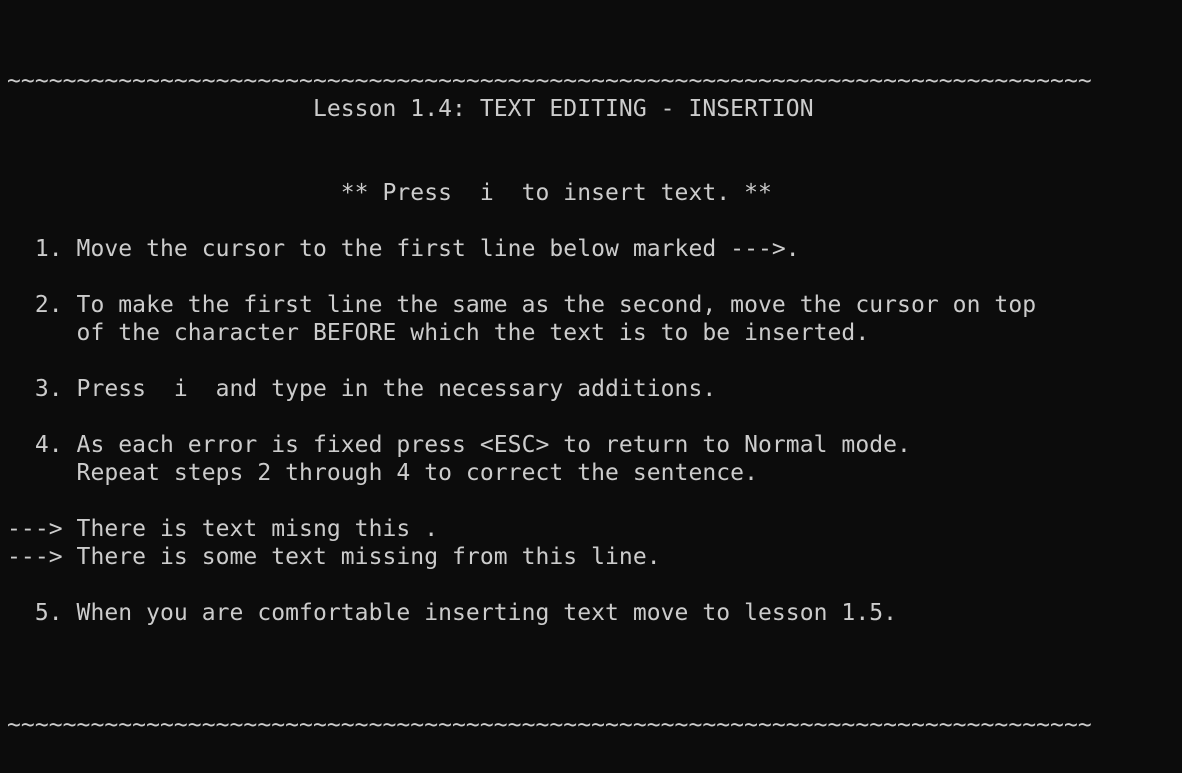 The width and height of the screenshot is (1182, 773). I want to click on lesson-instruction: ** Press i to insert text. **, so click(389, 193).